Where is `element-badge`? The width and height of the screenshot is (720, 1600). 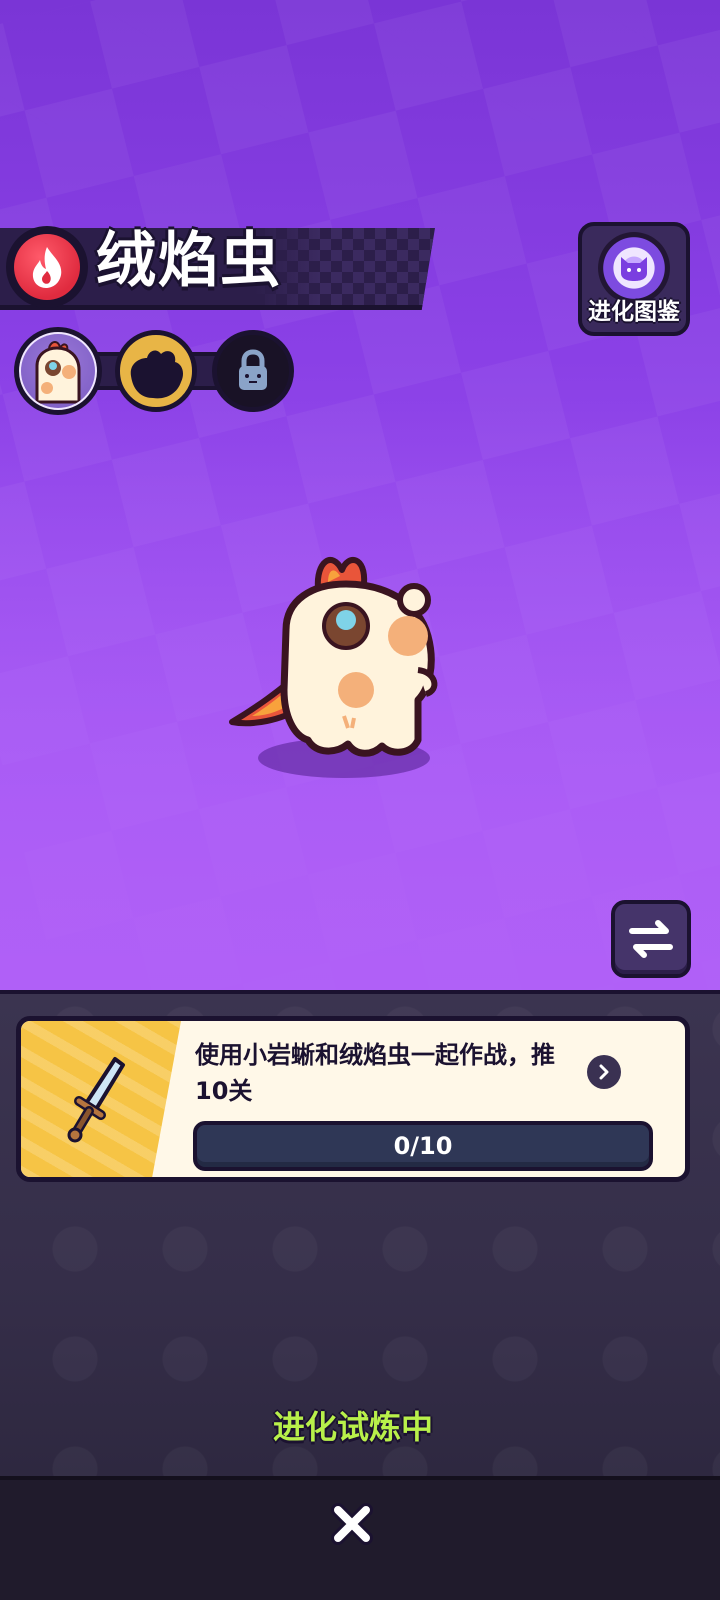
element-badge is located at coordinates (47, 267).